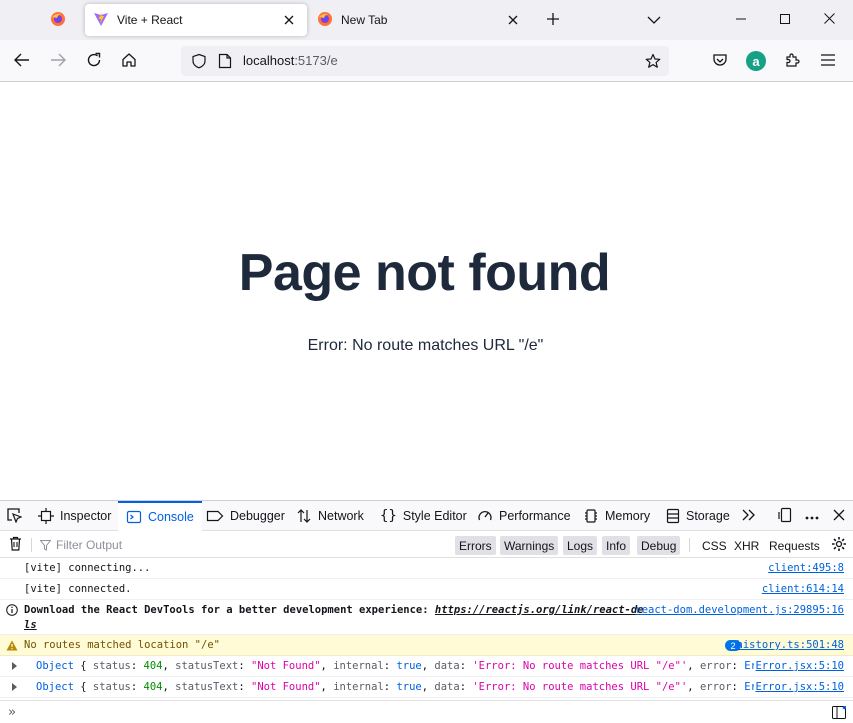 The image size is (853, 723). I want to click on plus-icon, so click(553, 20).